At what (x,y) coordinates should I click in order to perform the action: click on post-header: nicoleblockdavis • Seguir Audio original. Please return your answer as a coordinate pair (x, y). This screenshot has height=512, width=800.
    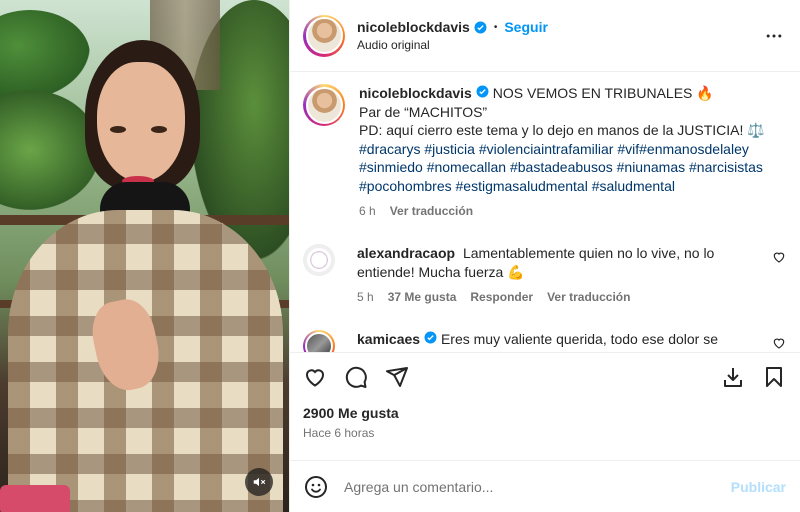
    Looking at the image, I should click on (545, 36).